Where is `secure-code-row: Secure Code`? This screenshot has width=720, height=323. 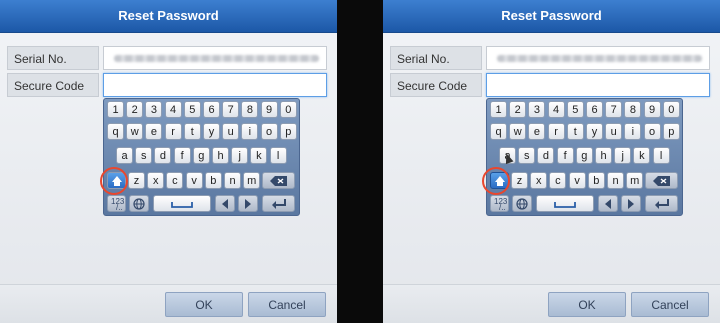 secure-code-row: Secure Code is located at coordinates (167, 85).